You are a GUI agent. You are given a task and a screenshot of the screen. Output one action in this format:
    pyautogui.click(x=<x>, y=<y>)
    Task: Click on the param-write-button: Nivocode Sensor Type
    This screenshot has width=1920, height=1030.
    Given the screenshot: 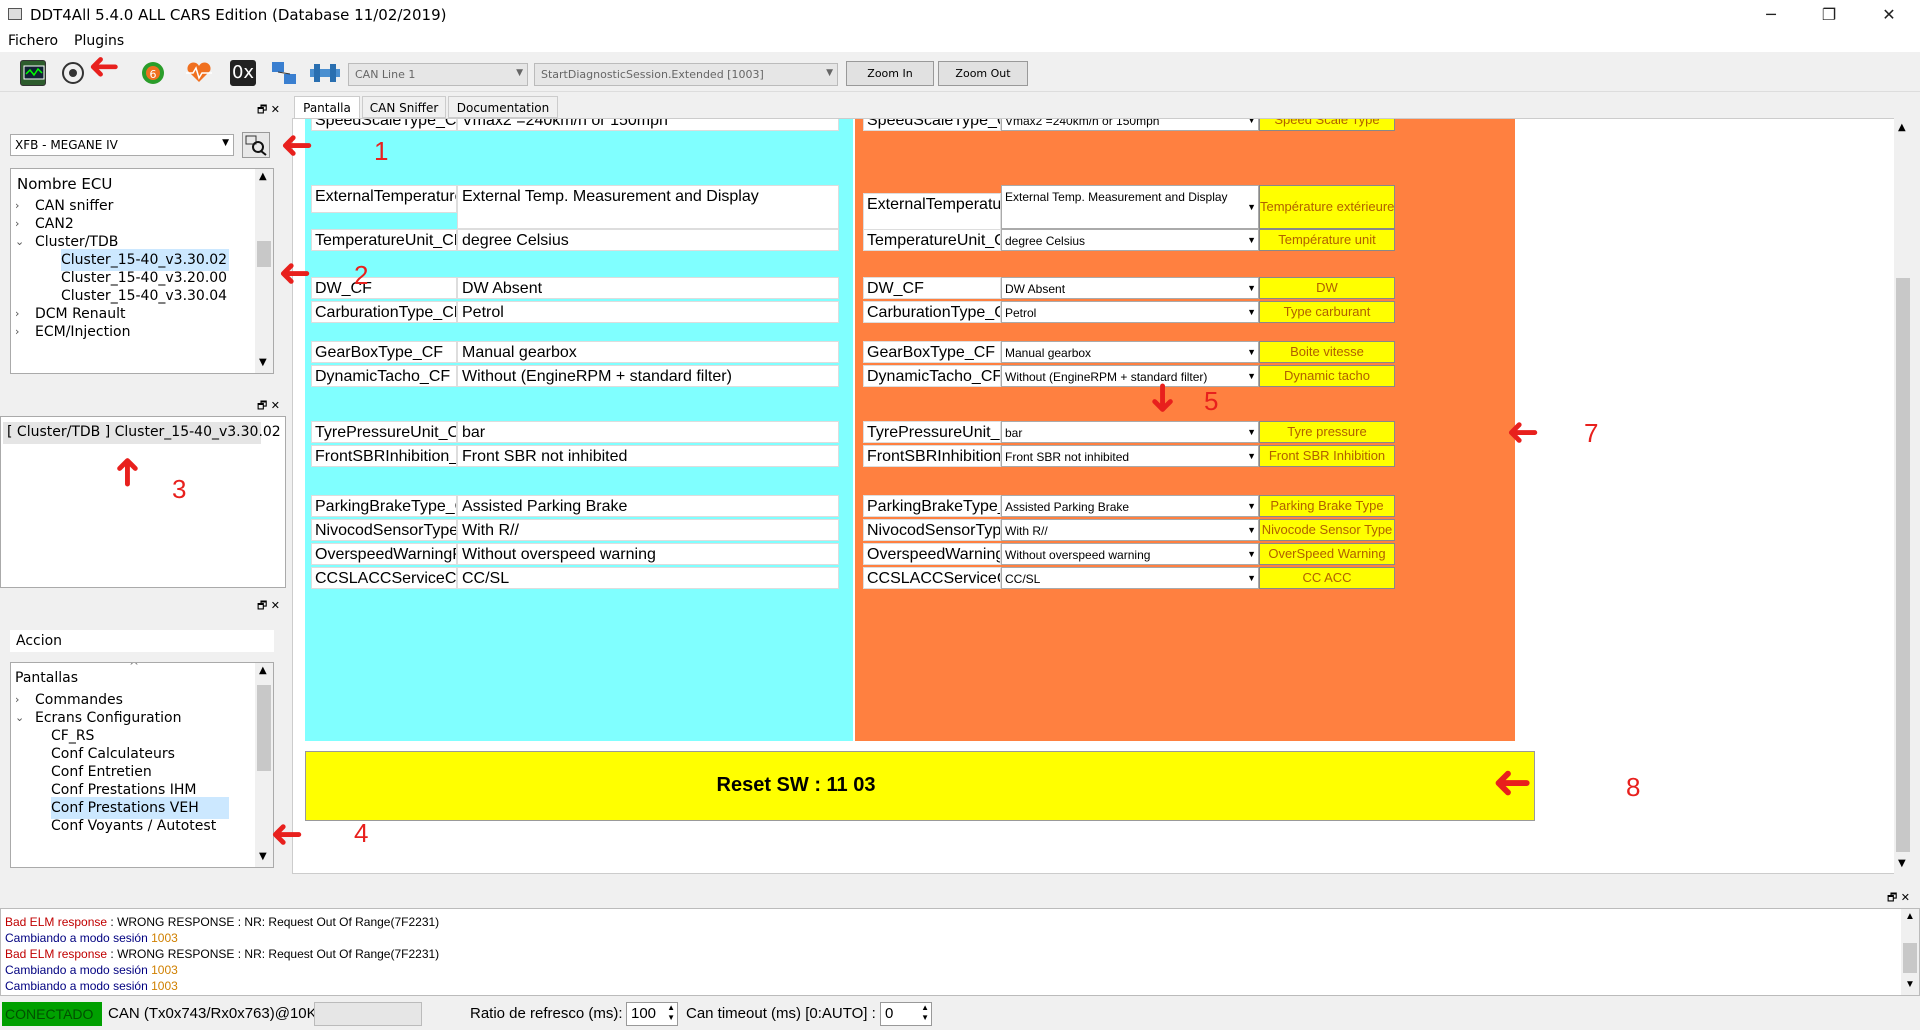 What is the action you would take?
    pyautogui.click(x=1327, y=530)
    